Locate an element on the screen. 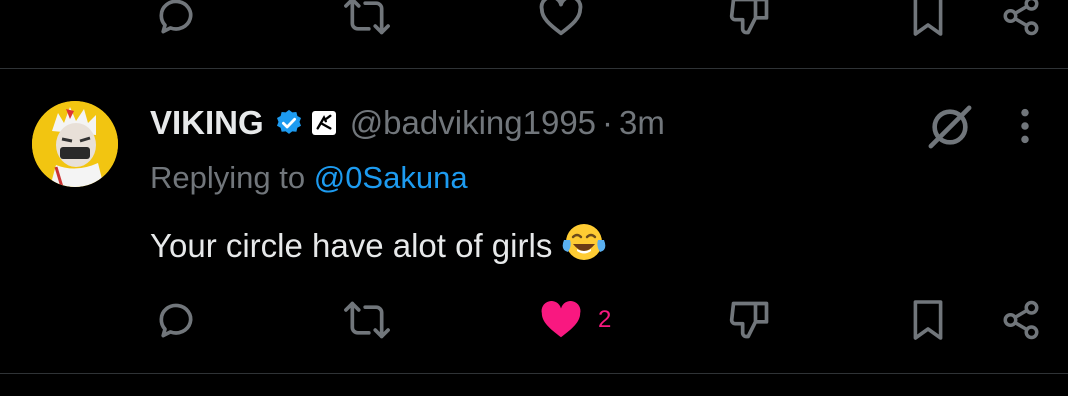 The image size is (1068, 396). prev-share-button is located at coordinates (1021, 23).